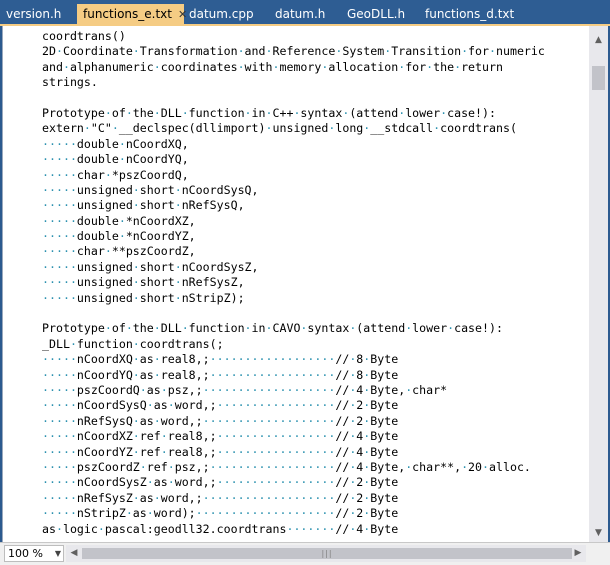  I want to click on tab-version-h: version.h, so click(33, 14).